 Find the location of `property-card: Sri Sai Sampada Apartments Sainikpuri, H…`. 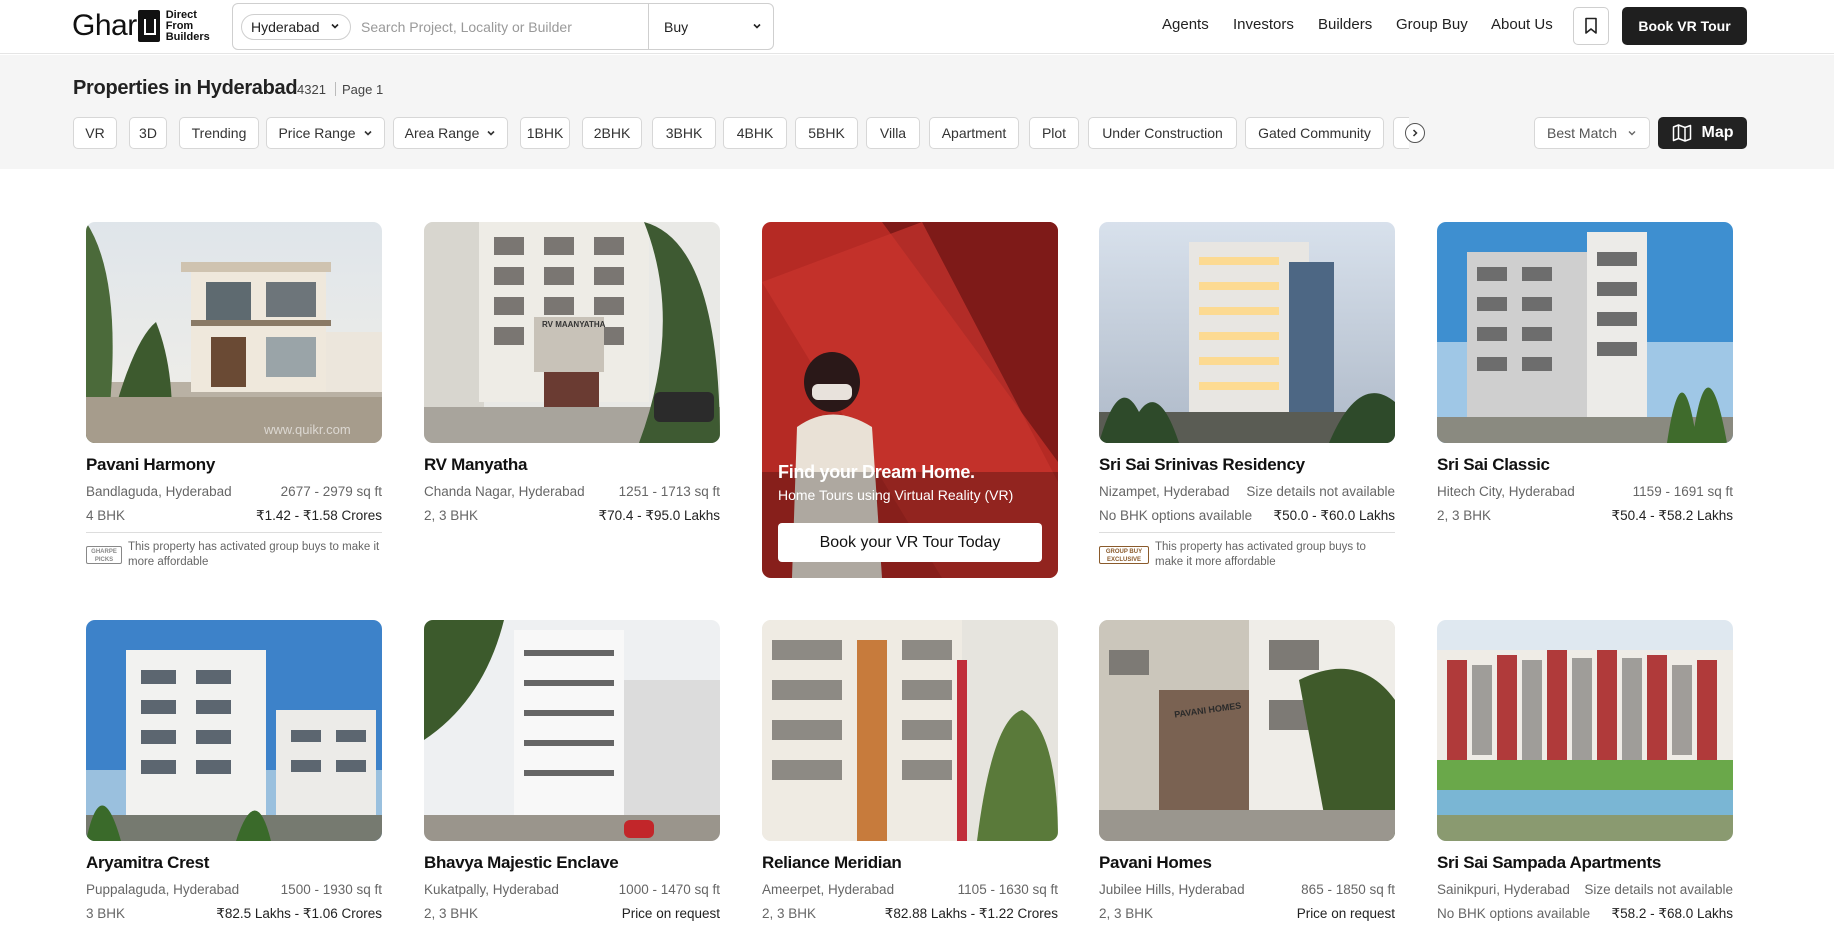

property-card: Sri Sai Sampada Apartments Sainikpuri, H… is located at coordinates (1585, 775).